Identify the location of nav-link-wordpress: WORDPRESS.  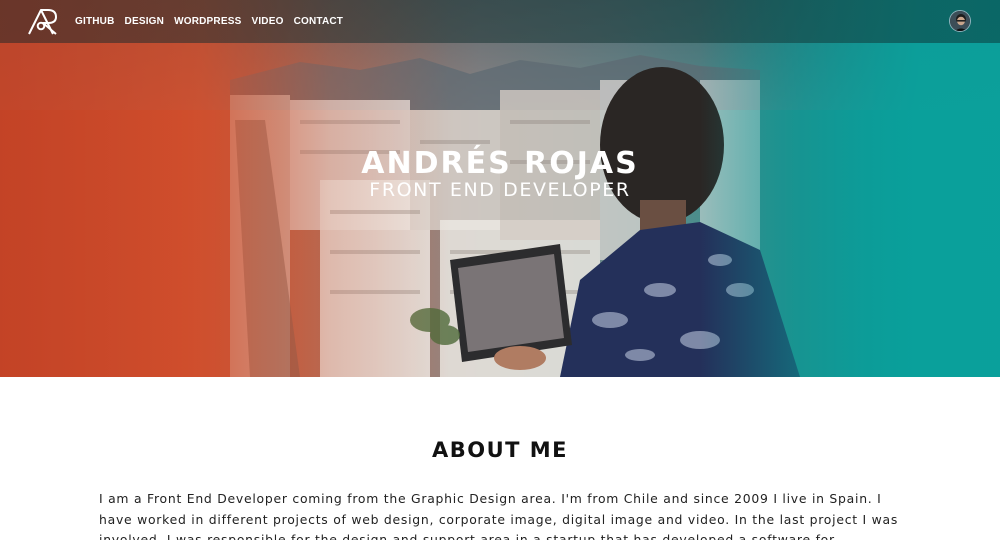
(207, 21).